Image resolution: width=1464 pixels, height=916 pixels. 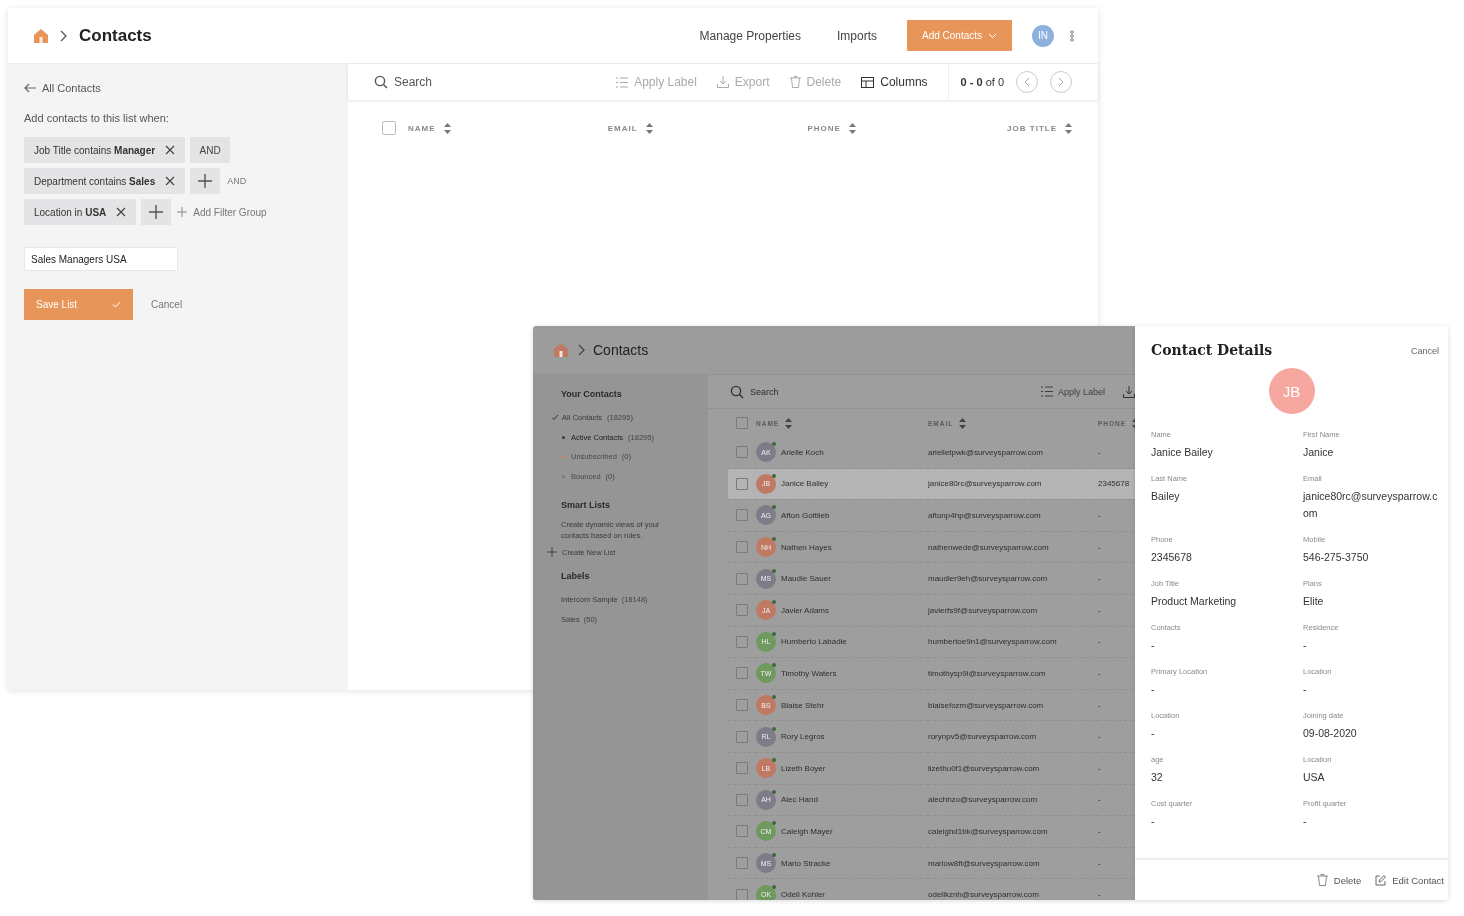 I want to click on column-header: EMAIL, so click(x=622, y=128).